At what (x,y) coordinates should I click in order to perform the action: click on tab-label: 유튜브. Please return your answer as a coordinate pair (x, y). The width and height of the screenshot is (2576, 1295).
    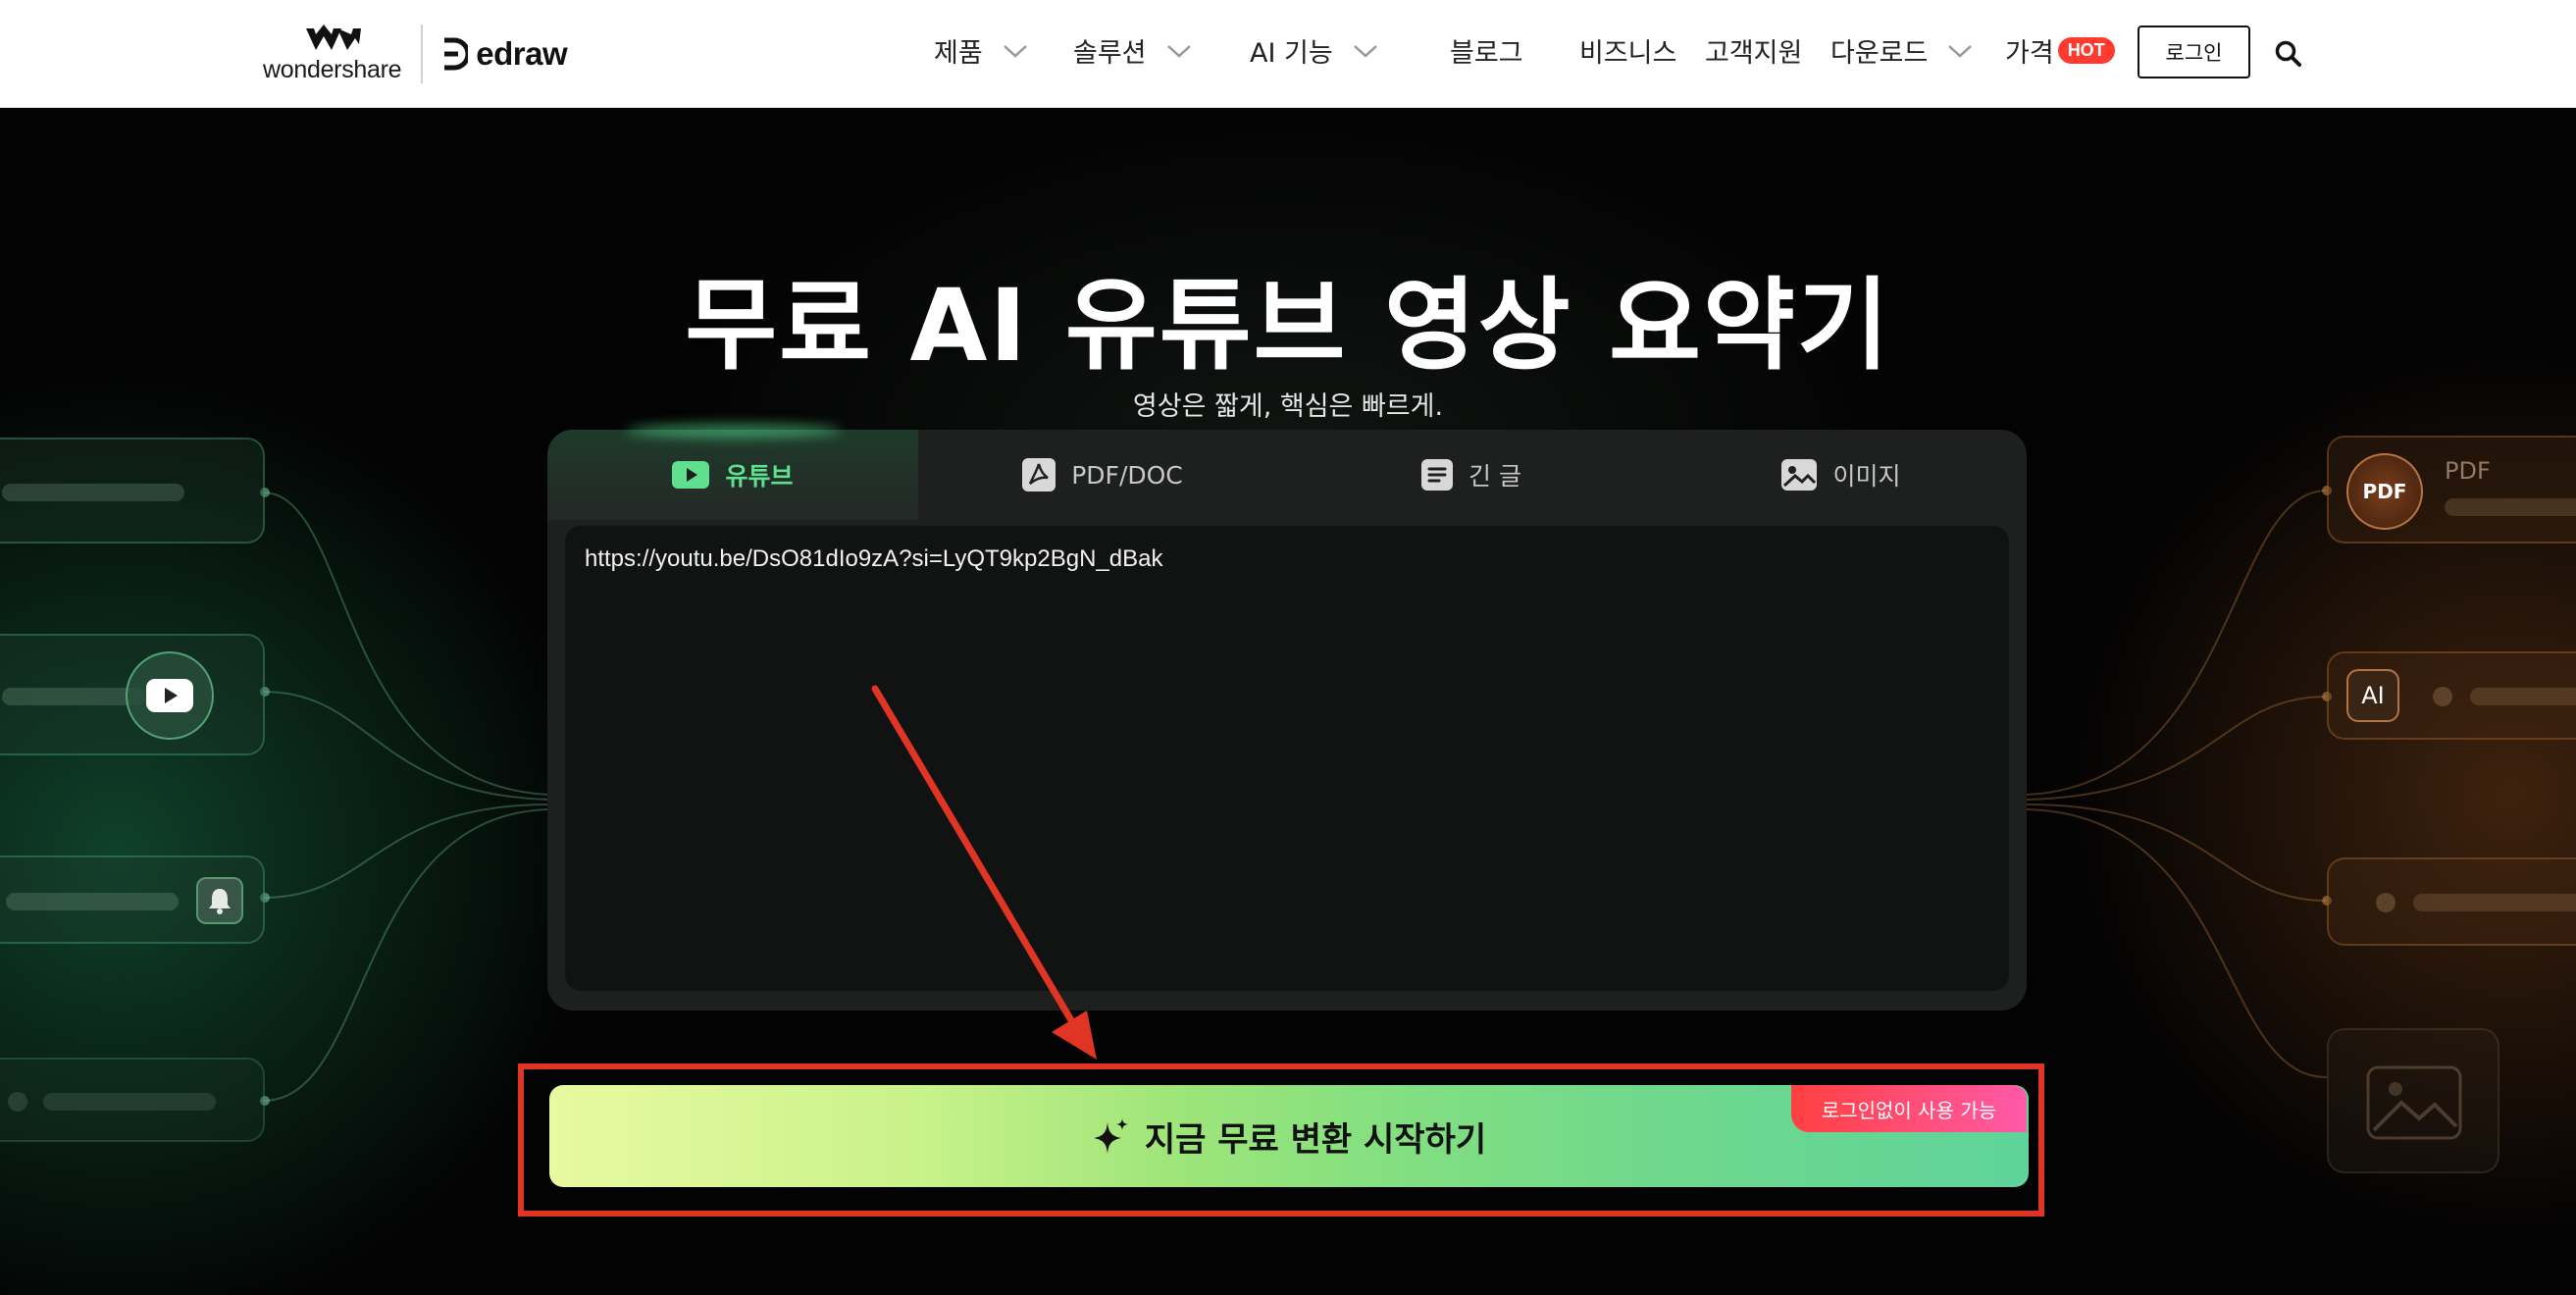
    Looking at the image, I should click on (759, 476).